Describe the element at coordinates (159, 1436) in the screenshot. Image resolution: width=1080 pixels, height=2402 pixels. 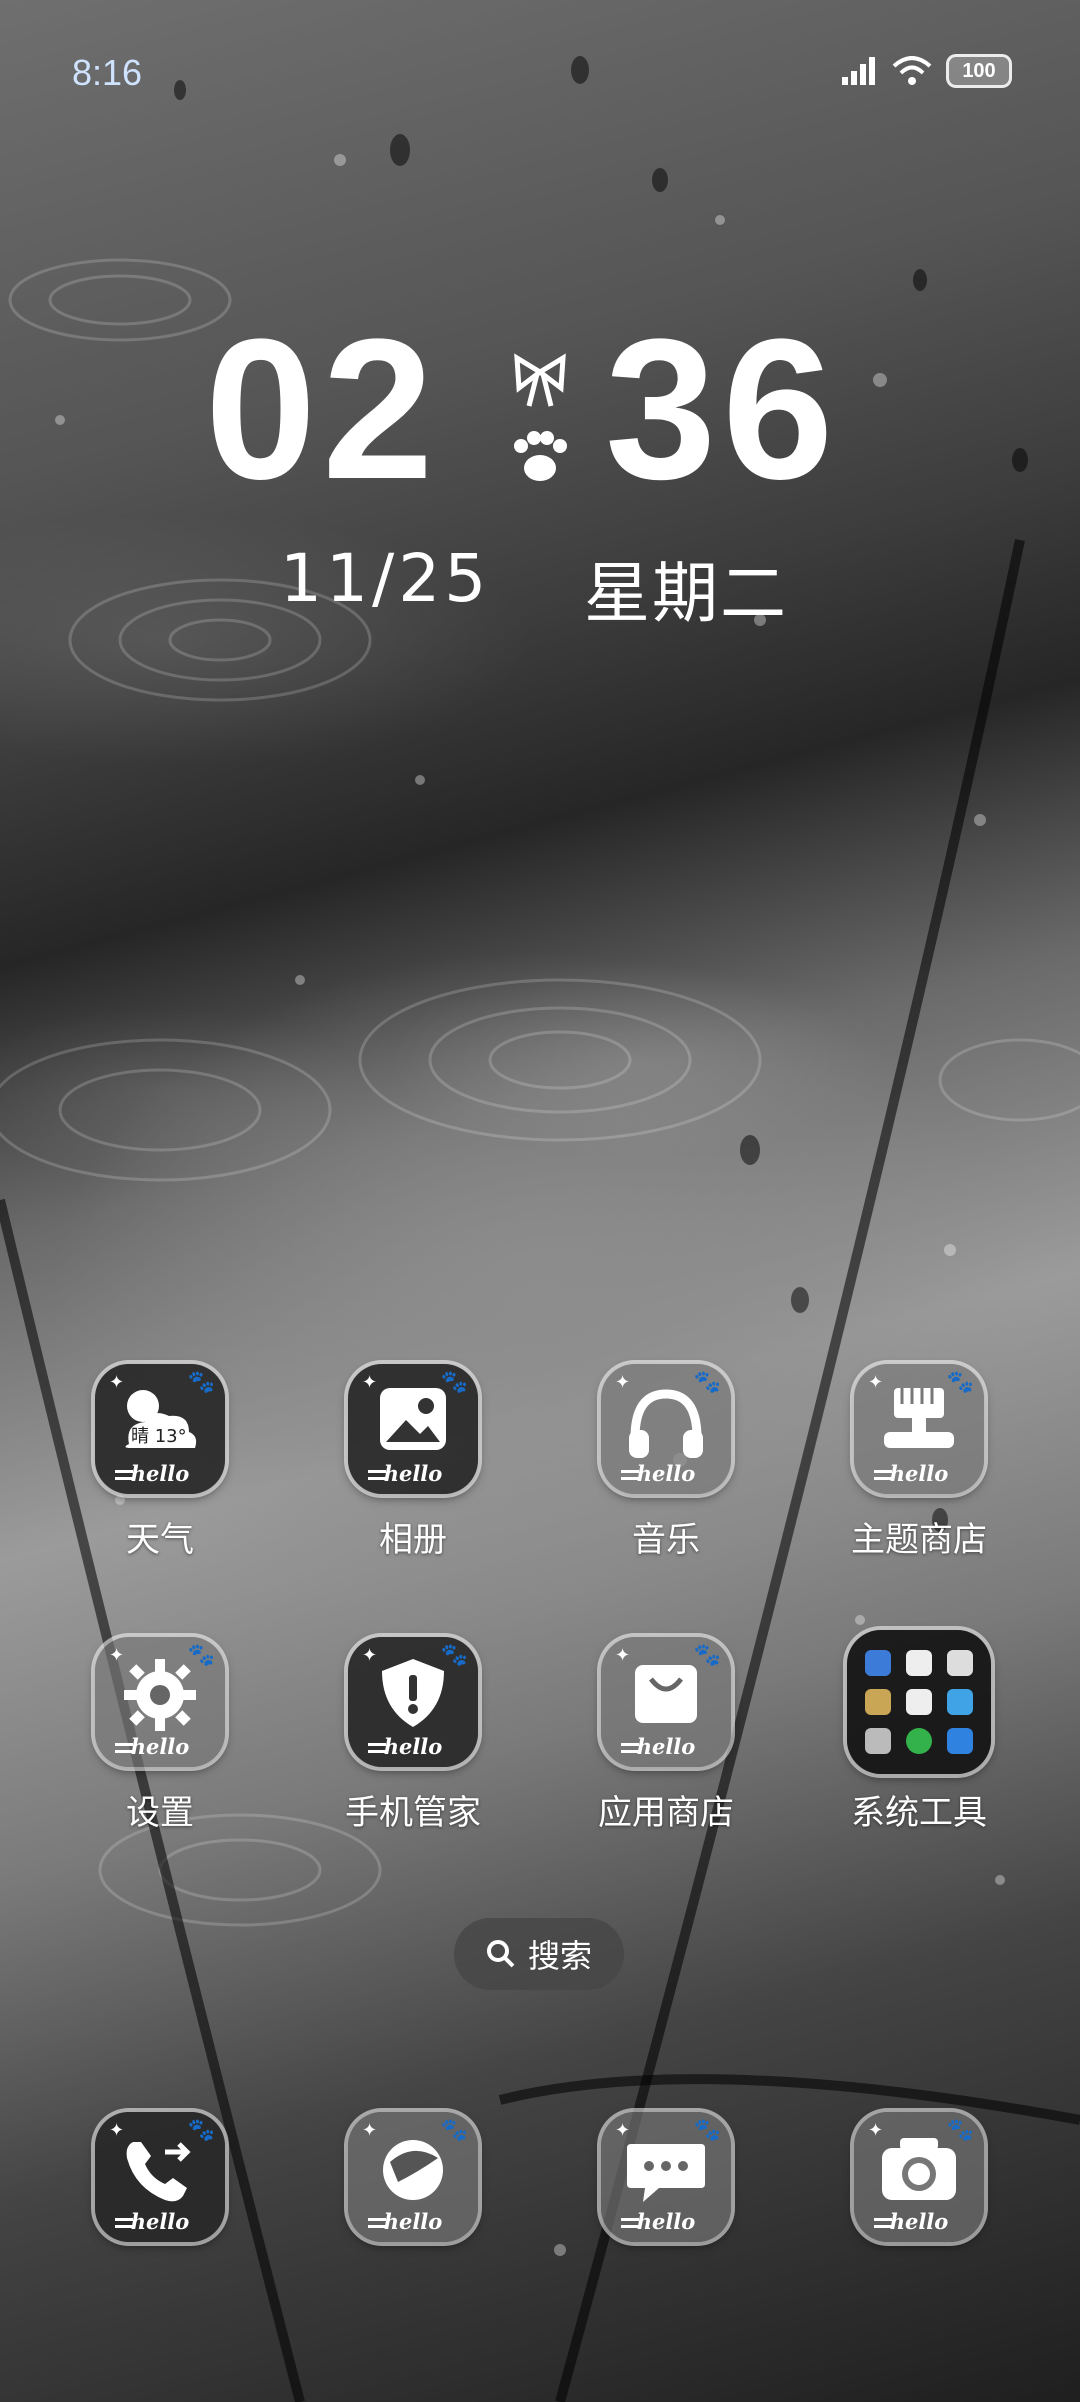
I see `weather-badge: 晴 13°` at that location.